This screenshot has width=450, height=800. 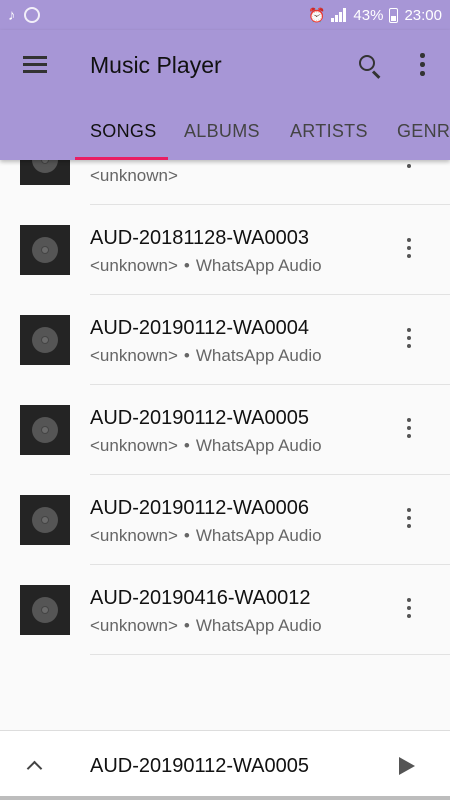 What do you see at coordinates (423, 130) in the screenshot?
I see `tab-genres: GENRES` at bounding box center [423, 130].